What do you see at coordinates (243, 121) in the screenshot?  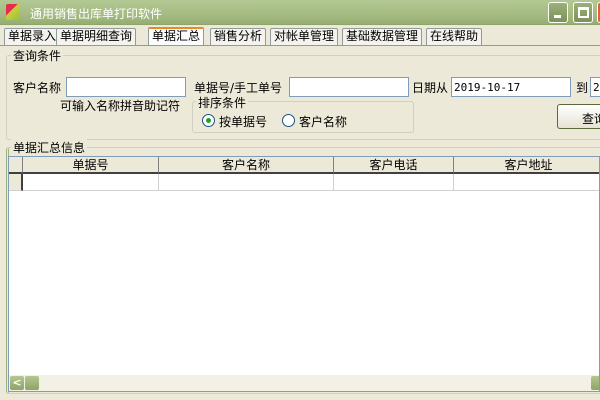 I see `sort-by-bill-label: 按单据号` at bounding box center [243, 121].